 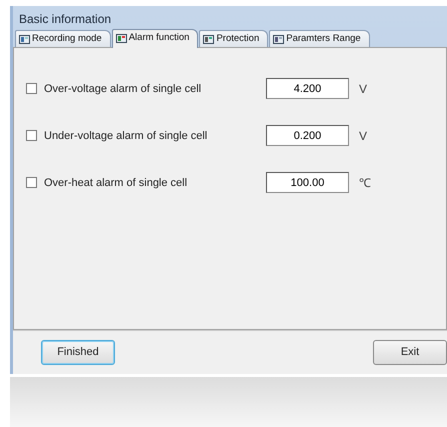 What do you see at coordinates (307, 183) in the screenshot?
I see `value-field: 100.00` at bounding box center [307, 183].